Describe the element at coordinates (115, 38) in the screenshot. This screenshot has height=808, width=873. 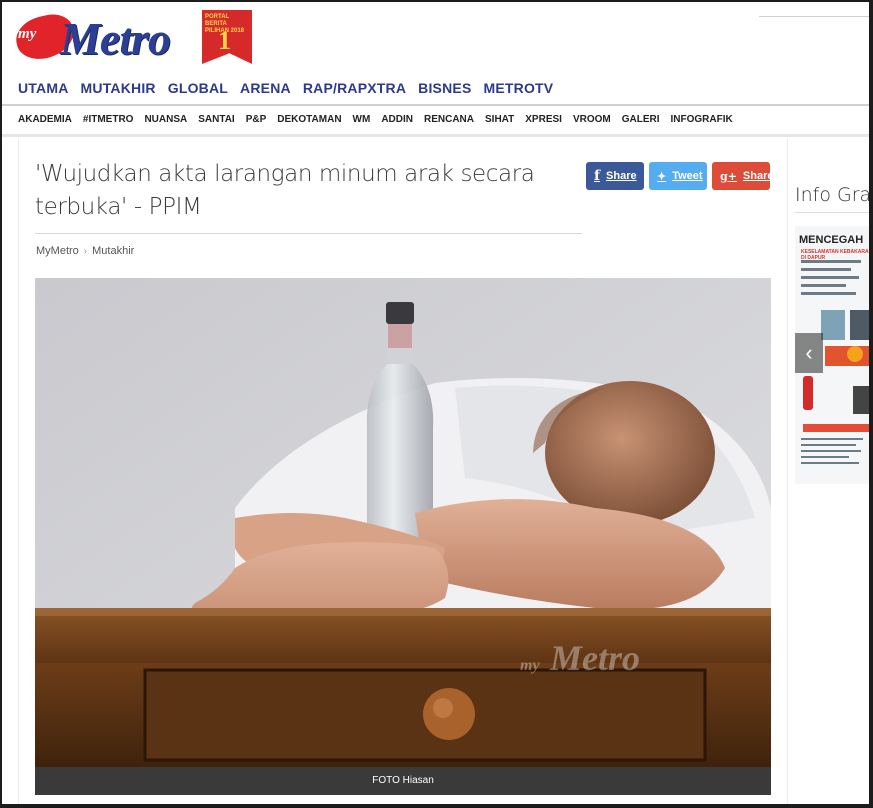
I see `logo-metro-text: Metro` at that location.